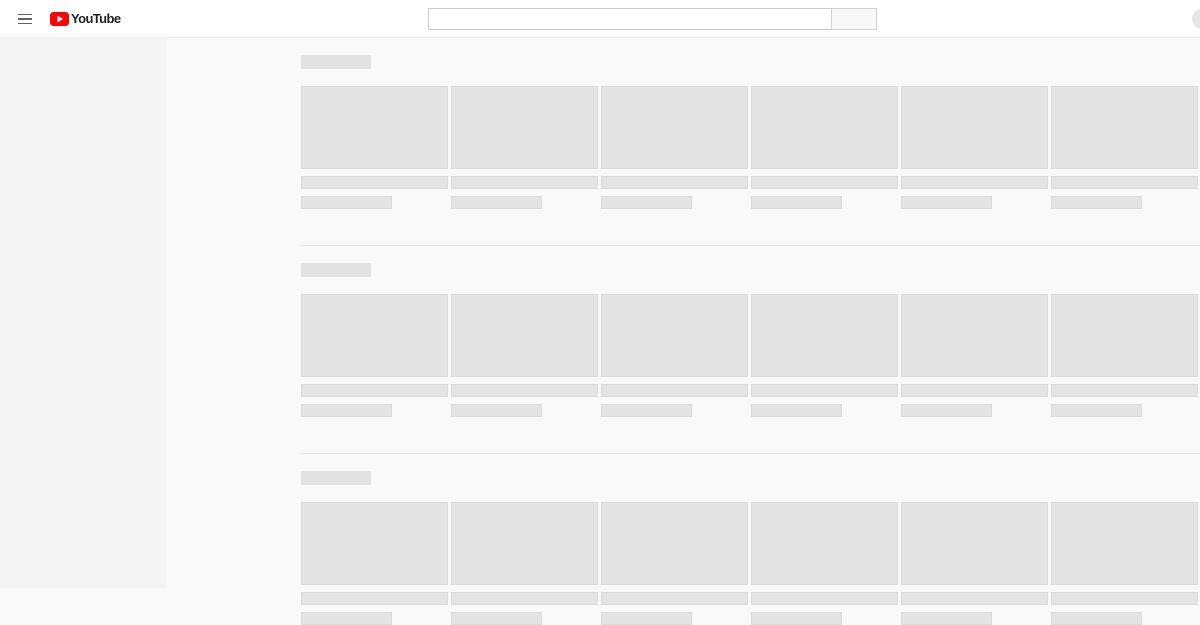  Describe the element at coordinates (25, 19) in the screenshot. I see `hamburger-menu-icon` at that location.